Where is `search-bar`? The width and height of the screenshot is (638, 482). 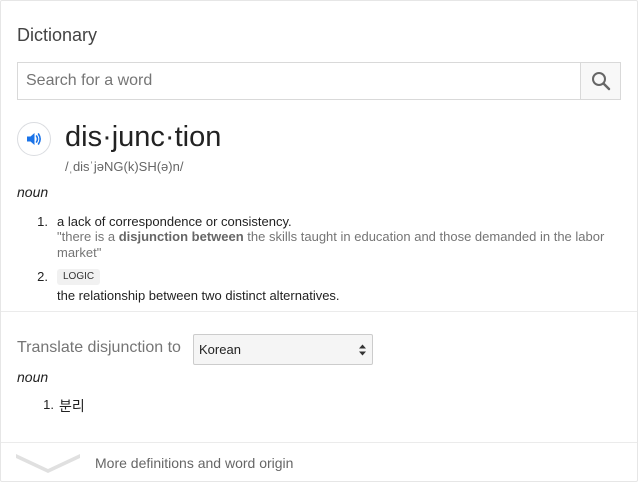
search-bar is located at coordinates (319, 81).